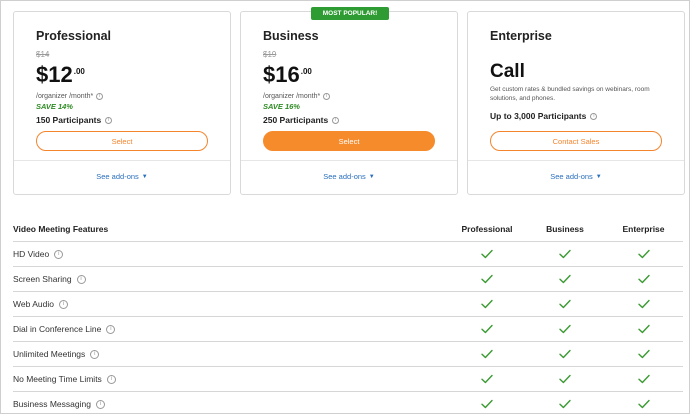 This screenshot has width=690, height=414. What do you see at coordinates (122, 141) in the screenshot?
I see `select-professional-button: Select` at bounding box center [122, 141].